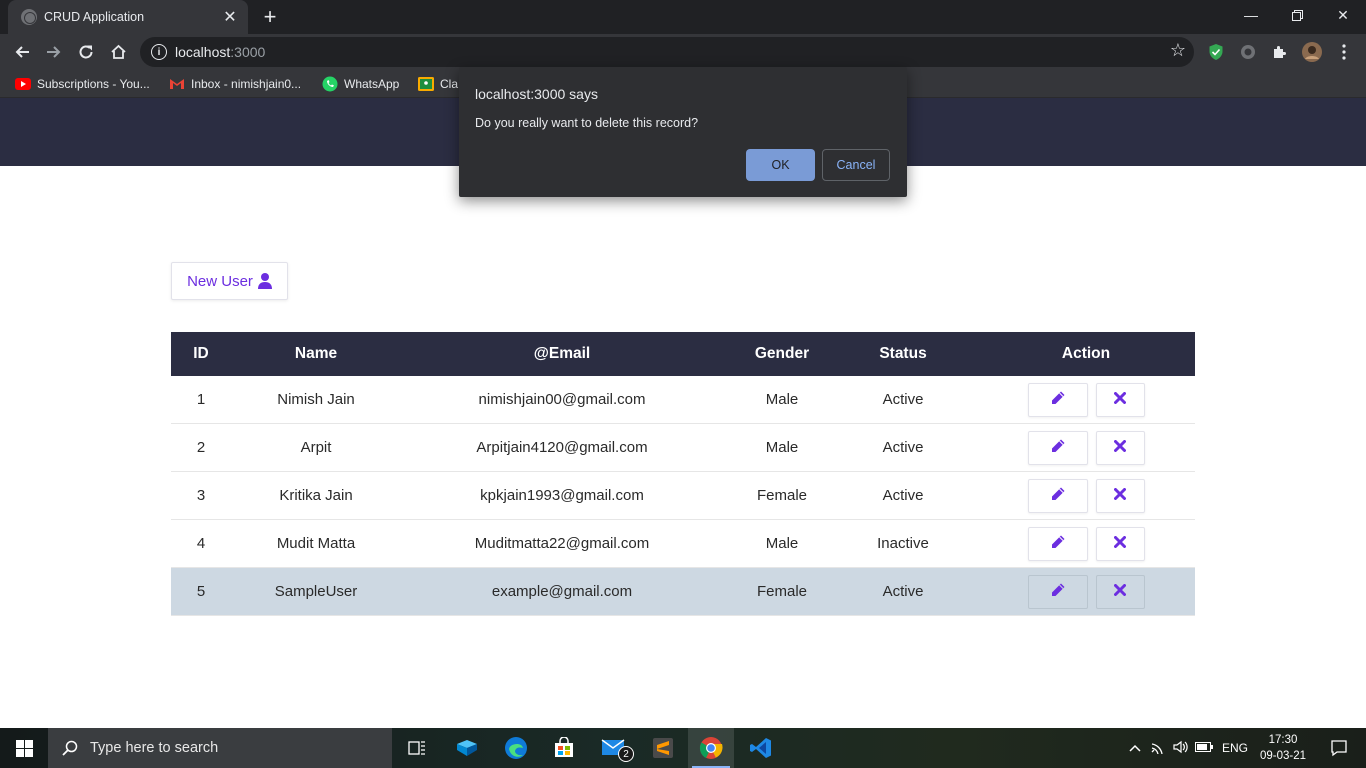  Describe the element at coordinates (614, 748) in the screenshot. I see `mail-icon: 2` at that location.